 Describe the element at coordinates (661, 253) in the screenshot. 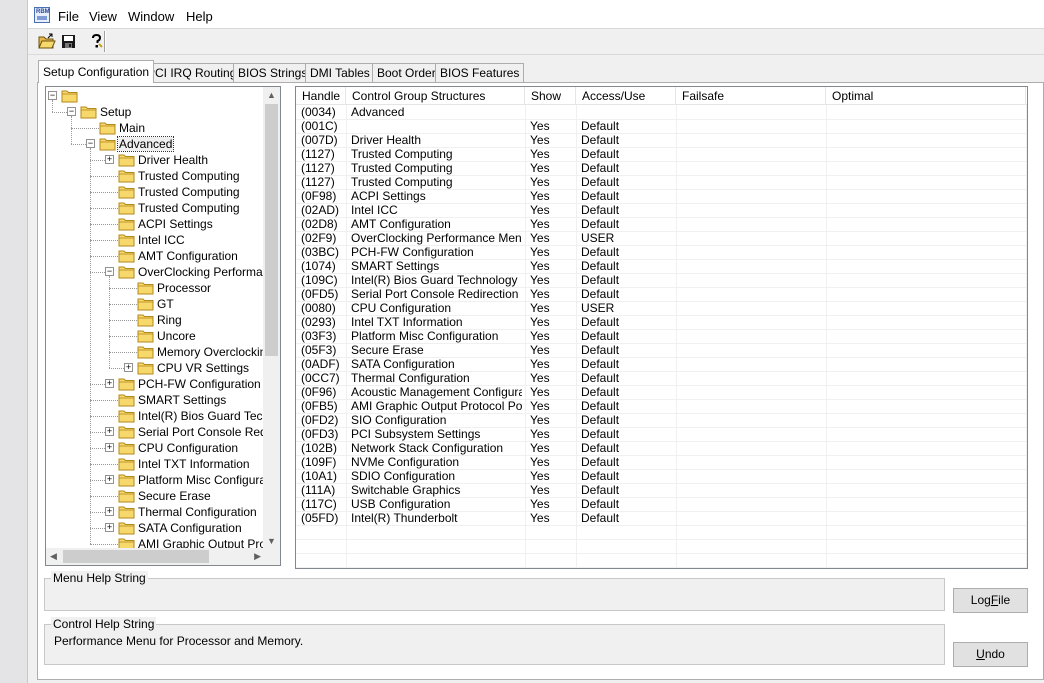

I see `table-row: (03BC) PCH-FW Configuration Yes Default` at that location.